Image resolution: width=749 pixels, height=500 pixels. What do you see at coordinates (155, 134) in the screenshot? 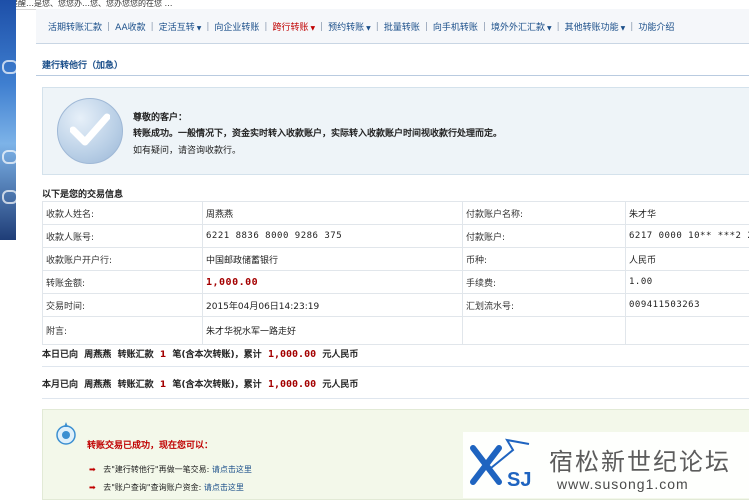
I see `success-bold: 转账成功。` at bounding box center [155, 134].